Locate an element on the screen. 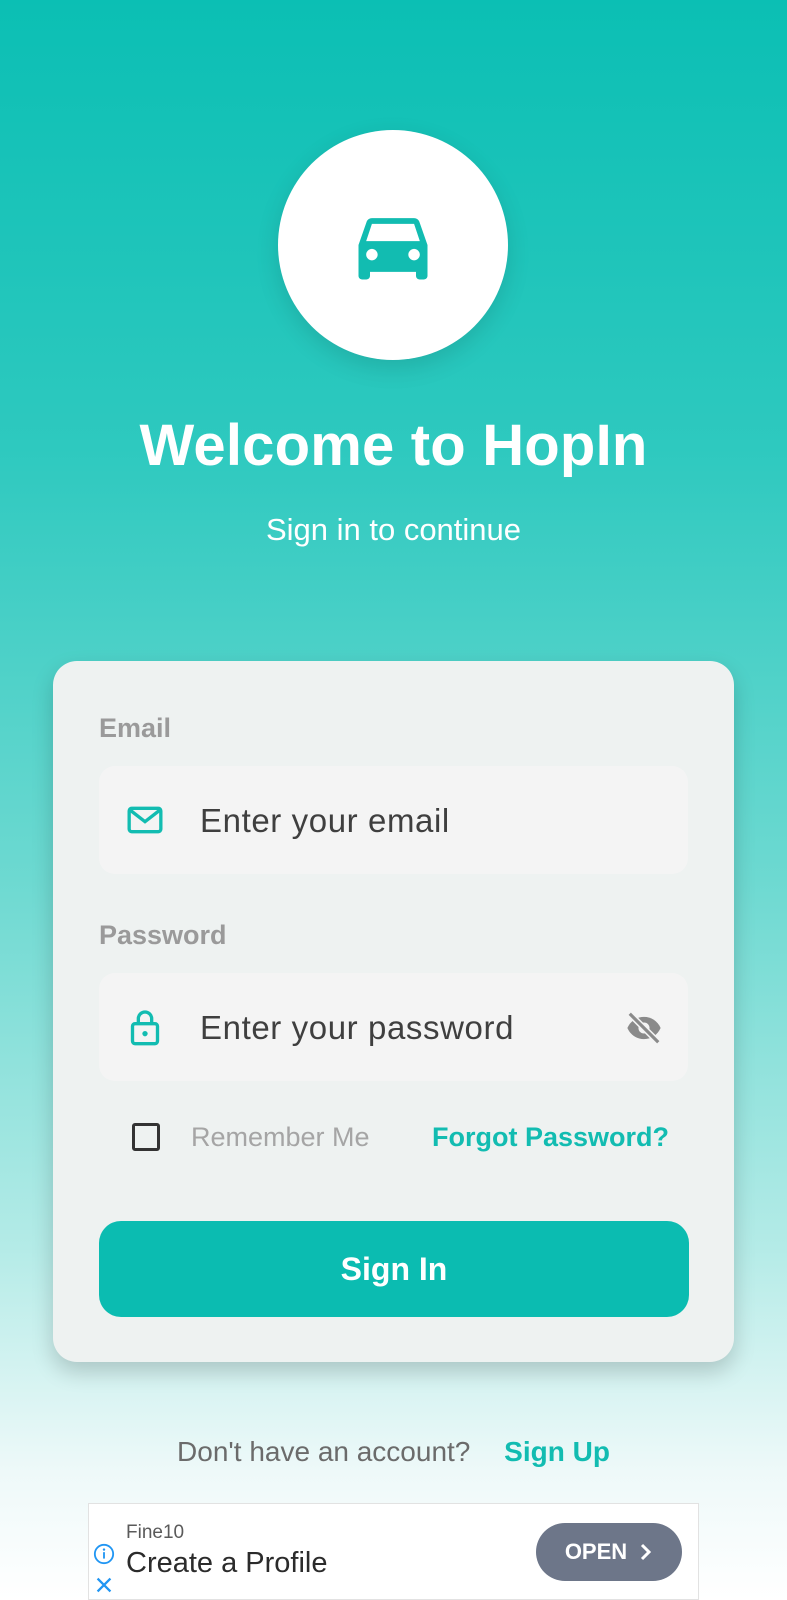 This screenshot has height=1600, width=787. email-field: Enter your email is located at coordinates (393, 820).